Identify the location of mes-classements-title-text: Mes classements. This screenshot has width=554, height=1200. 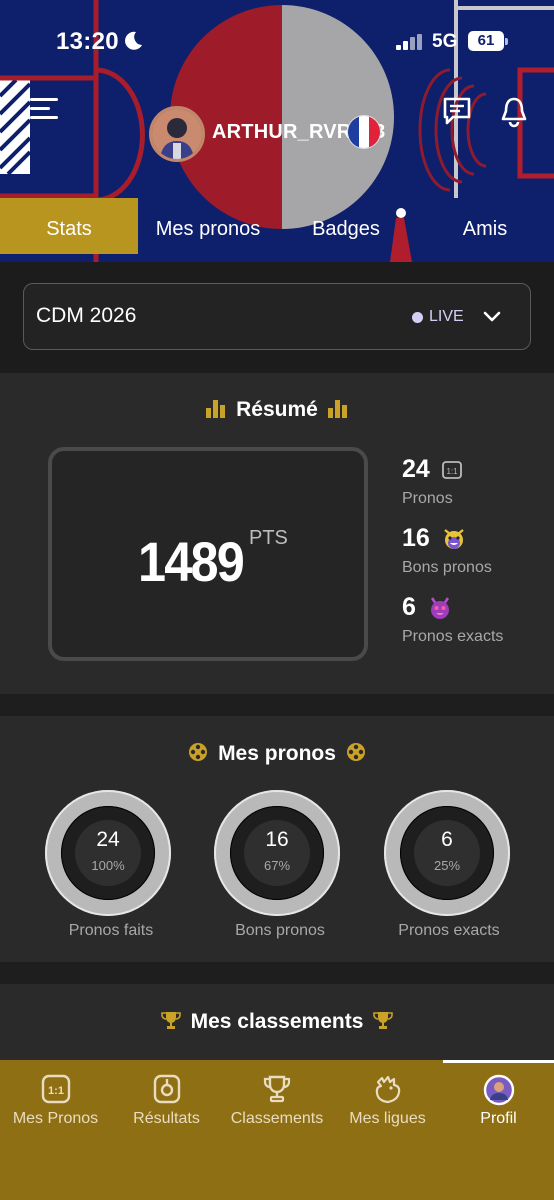
(277, 1021).